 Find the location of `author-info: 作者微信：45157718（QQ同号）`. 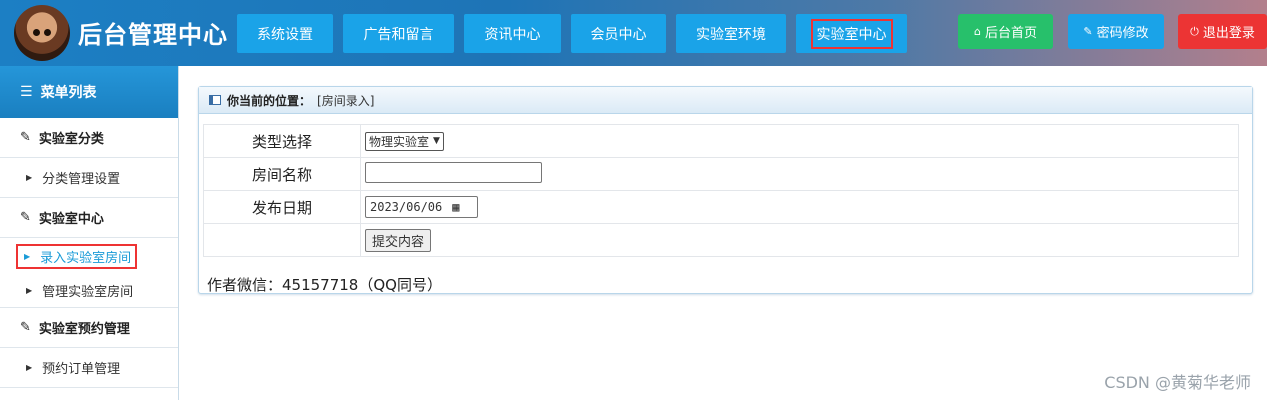

author-info: 作者微信：45157718（QQ同号） is located at coordinates (324, 285).